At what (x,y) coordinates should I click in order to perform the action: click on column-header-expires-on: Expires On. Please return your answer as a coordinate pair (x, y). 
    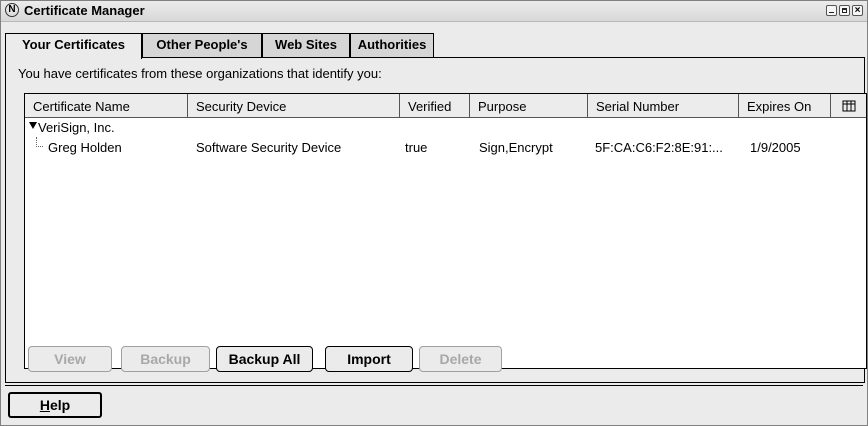
    Looking at the image, I should click on (785, 106).